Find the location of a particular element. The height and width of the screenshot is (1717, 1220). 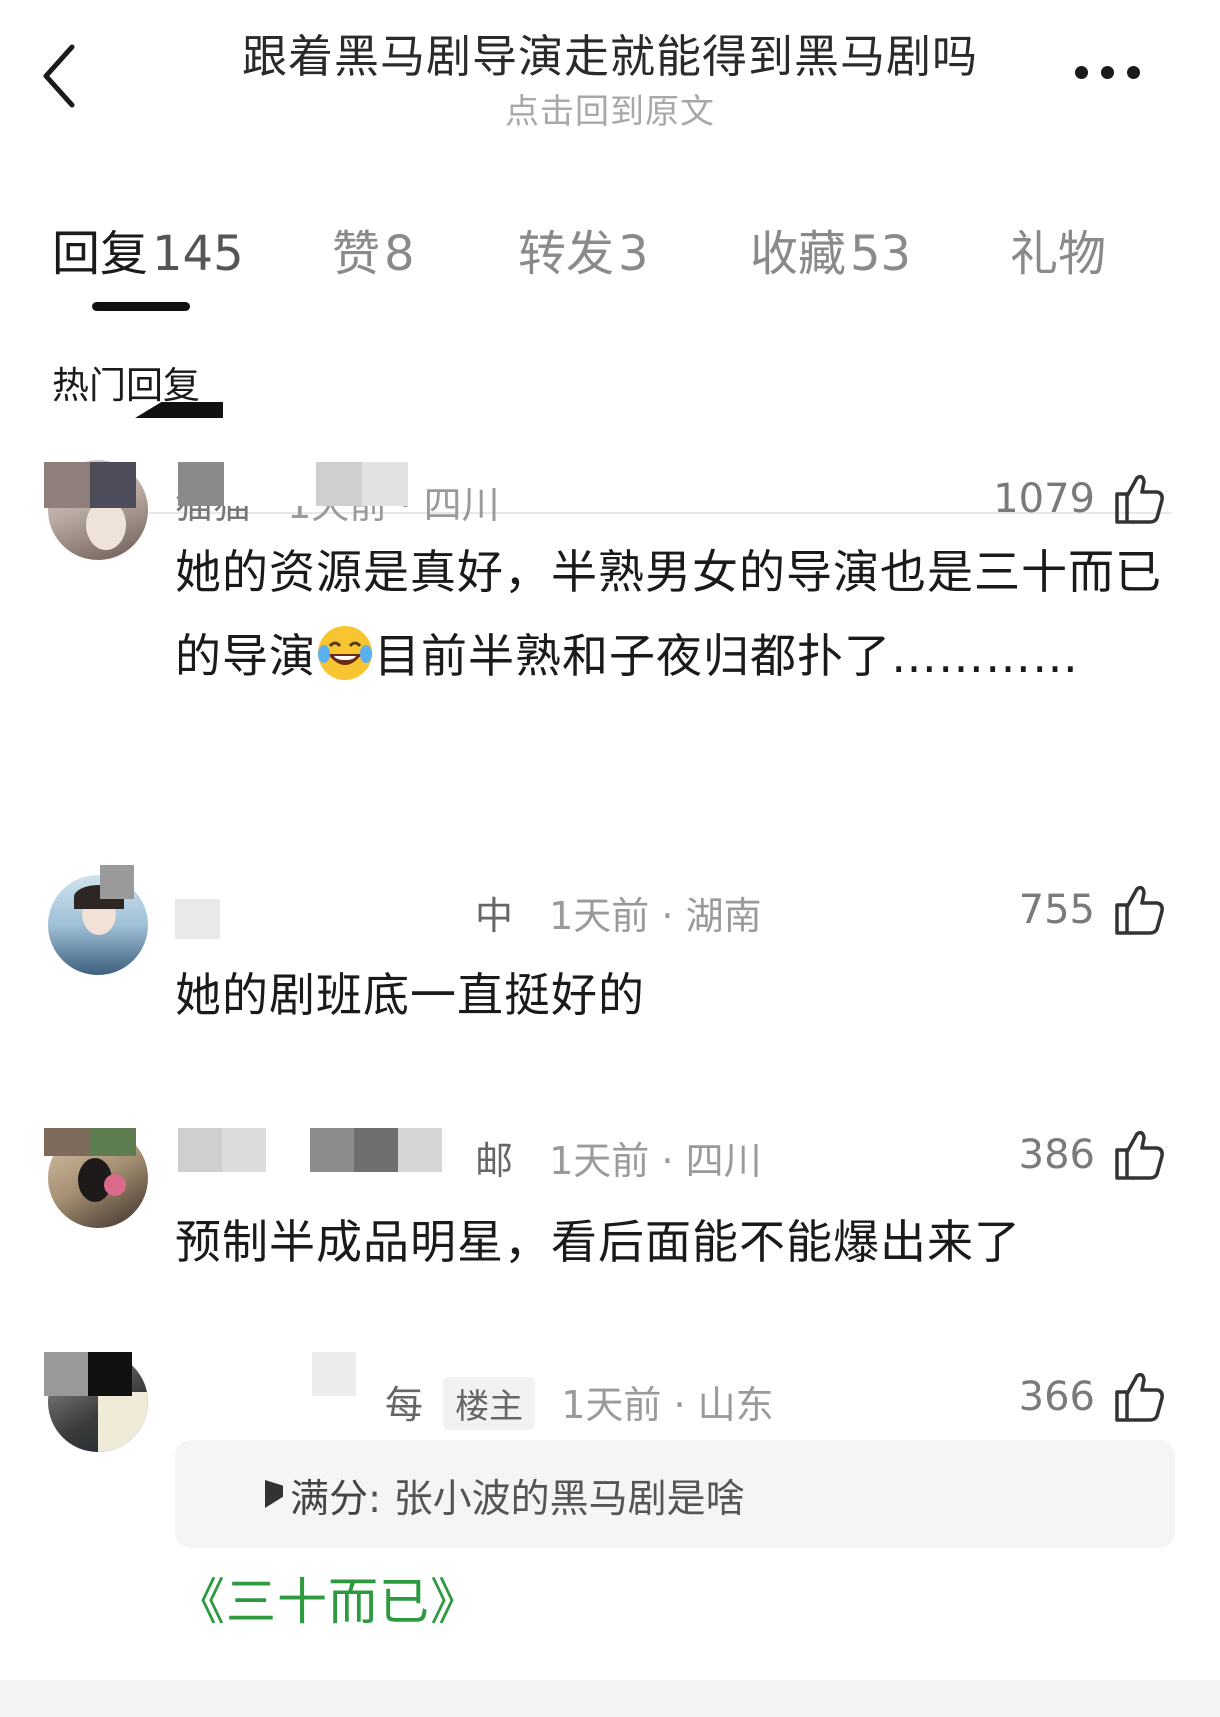

tab-favorites: 收藏53 is located at coordinates (830, 249).